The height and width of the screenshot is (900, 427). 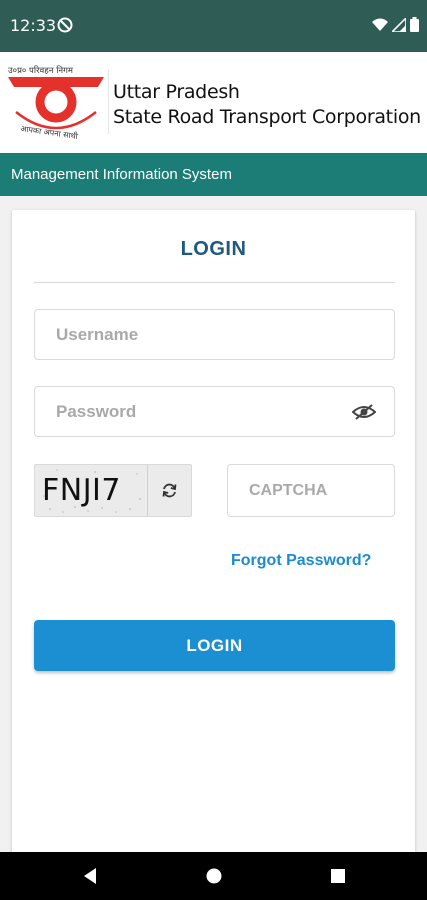 I want to click on username-input, so click(x=214, y=334).